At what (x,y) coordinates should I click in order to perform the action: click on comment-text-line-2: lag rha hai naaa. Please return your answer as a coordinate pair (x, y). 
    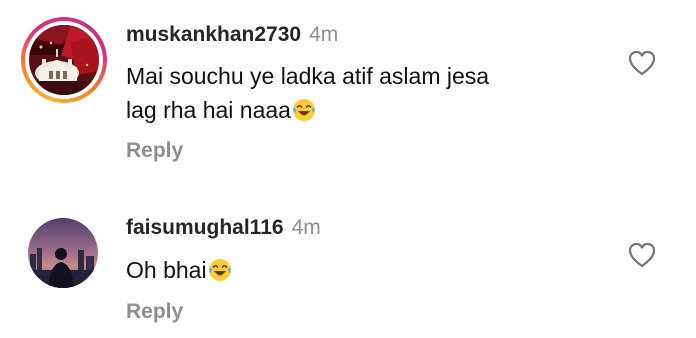
    Looking at the image, I should click on (307, 110).